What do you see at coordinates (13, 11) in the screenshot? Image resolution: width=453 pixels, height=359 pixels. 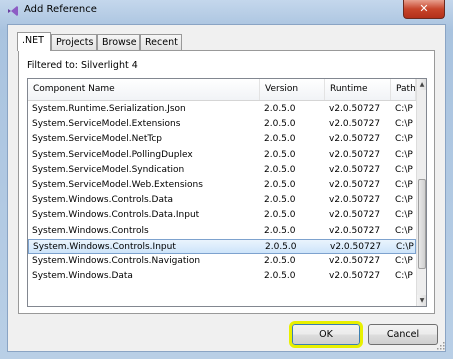 I see `visual-studio-icon` at bounding box center [13, 11].